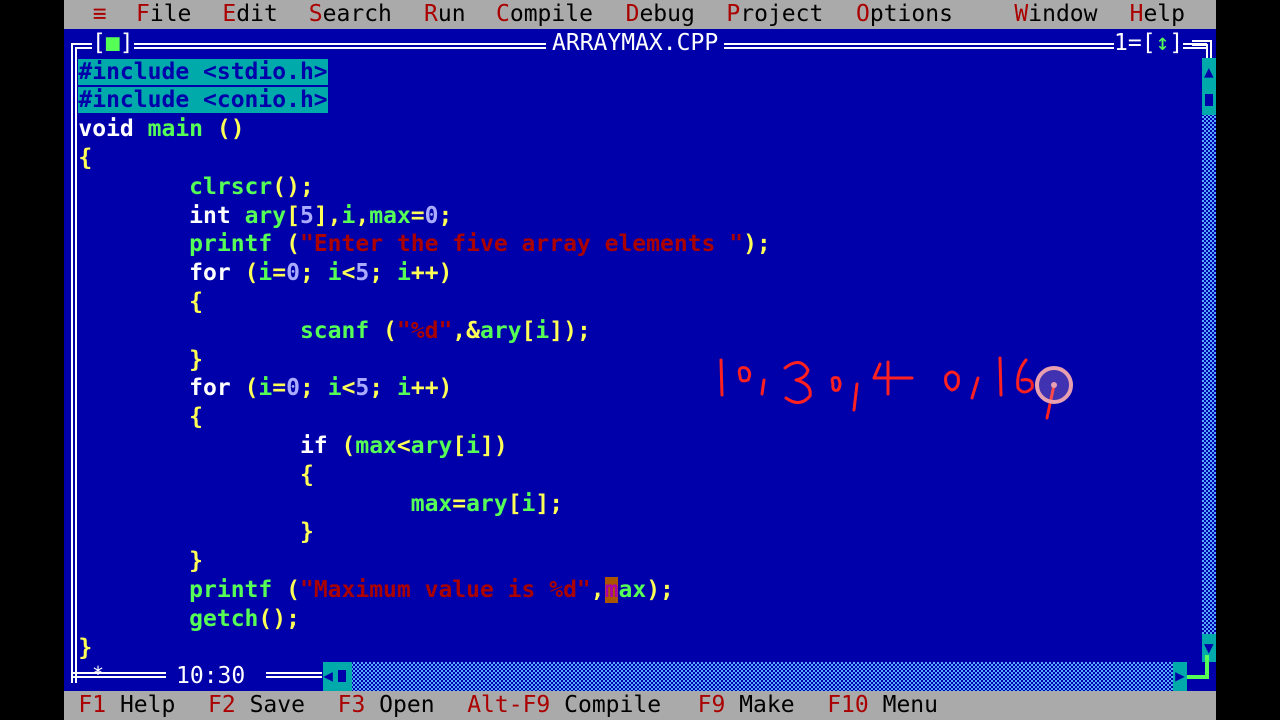  I want to click on status-key: Alt-F9, so click(509, 705).